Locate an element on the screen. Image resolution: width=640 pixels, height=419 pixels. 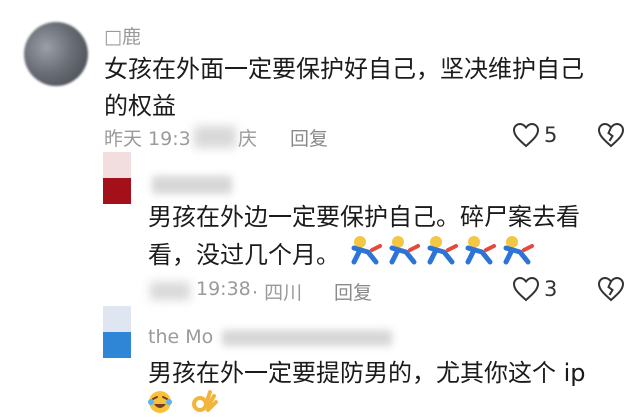
username: the Mo is located at coordinates (180, 337).